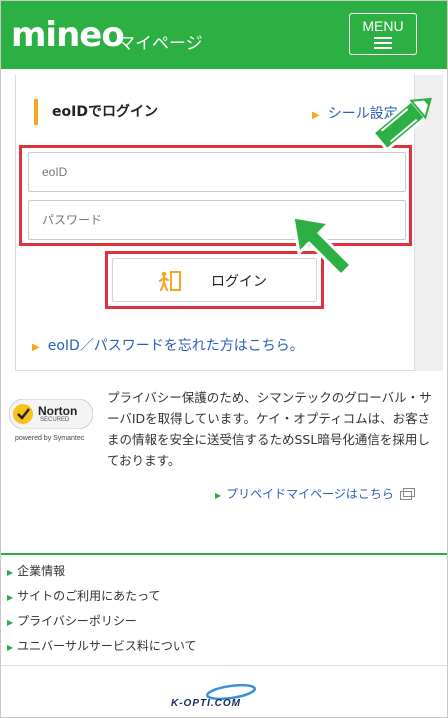 Image resolution: width=448 pixels, height=718 pixels. I want to click on norton-secured: SECURED, so click(55, 420).